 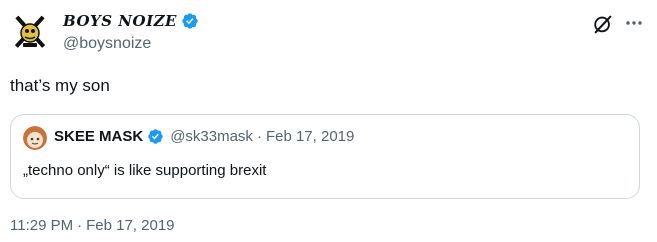 I want to click on handle: @boysnoize, so click(x=355, y=44).